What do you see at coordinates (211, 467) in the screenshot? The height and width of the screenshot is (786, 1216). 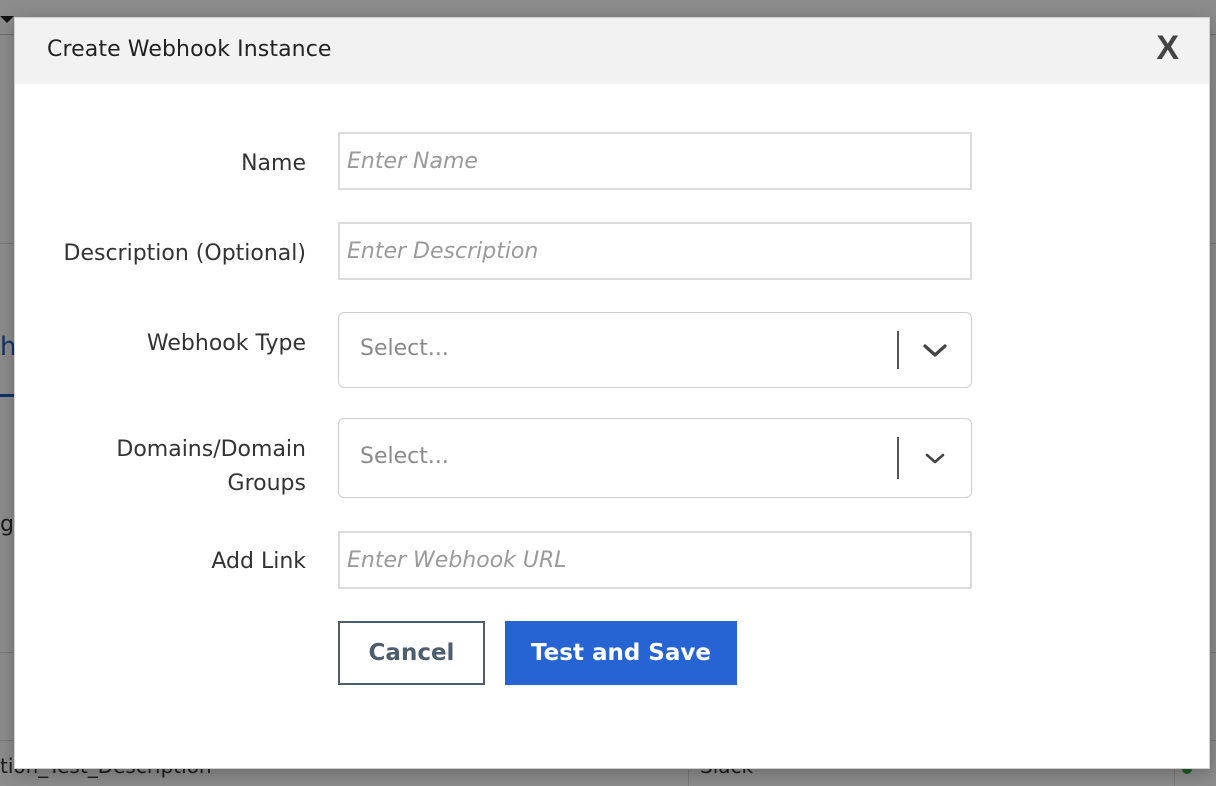 I see `domains-label: Domains/Domain Groups` at bounding box center [211, 467].